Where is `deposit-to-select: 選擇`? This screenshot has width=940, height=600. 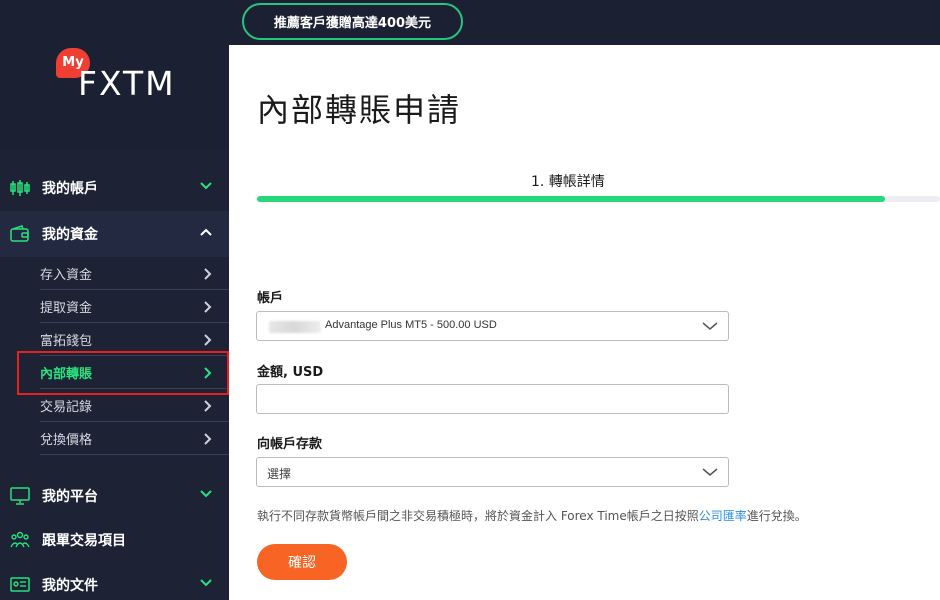 deposit-to-select: 選擇 is located at coordinates (492, 472).